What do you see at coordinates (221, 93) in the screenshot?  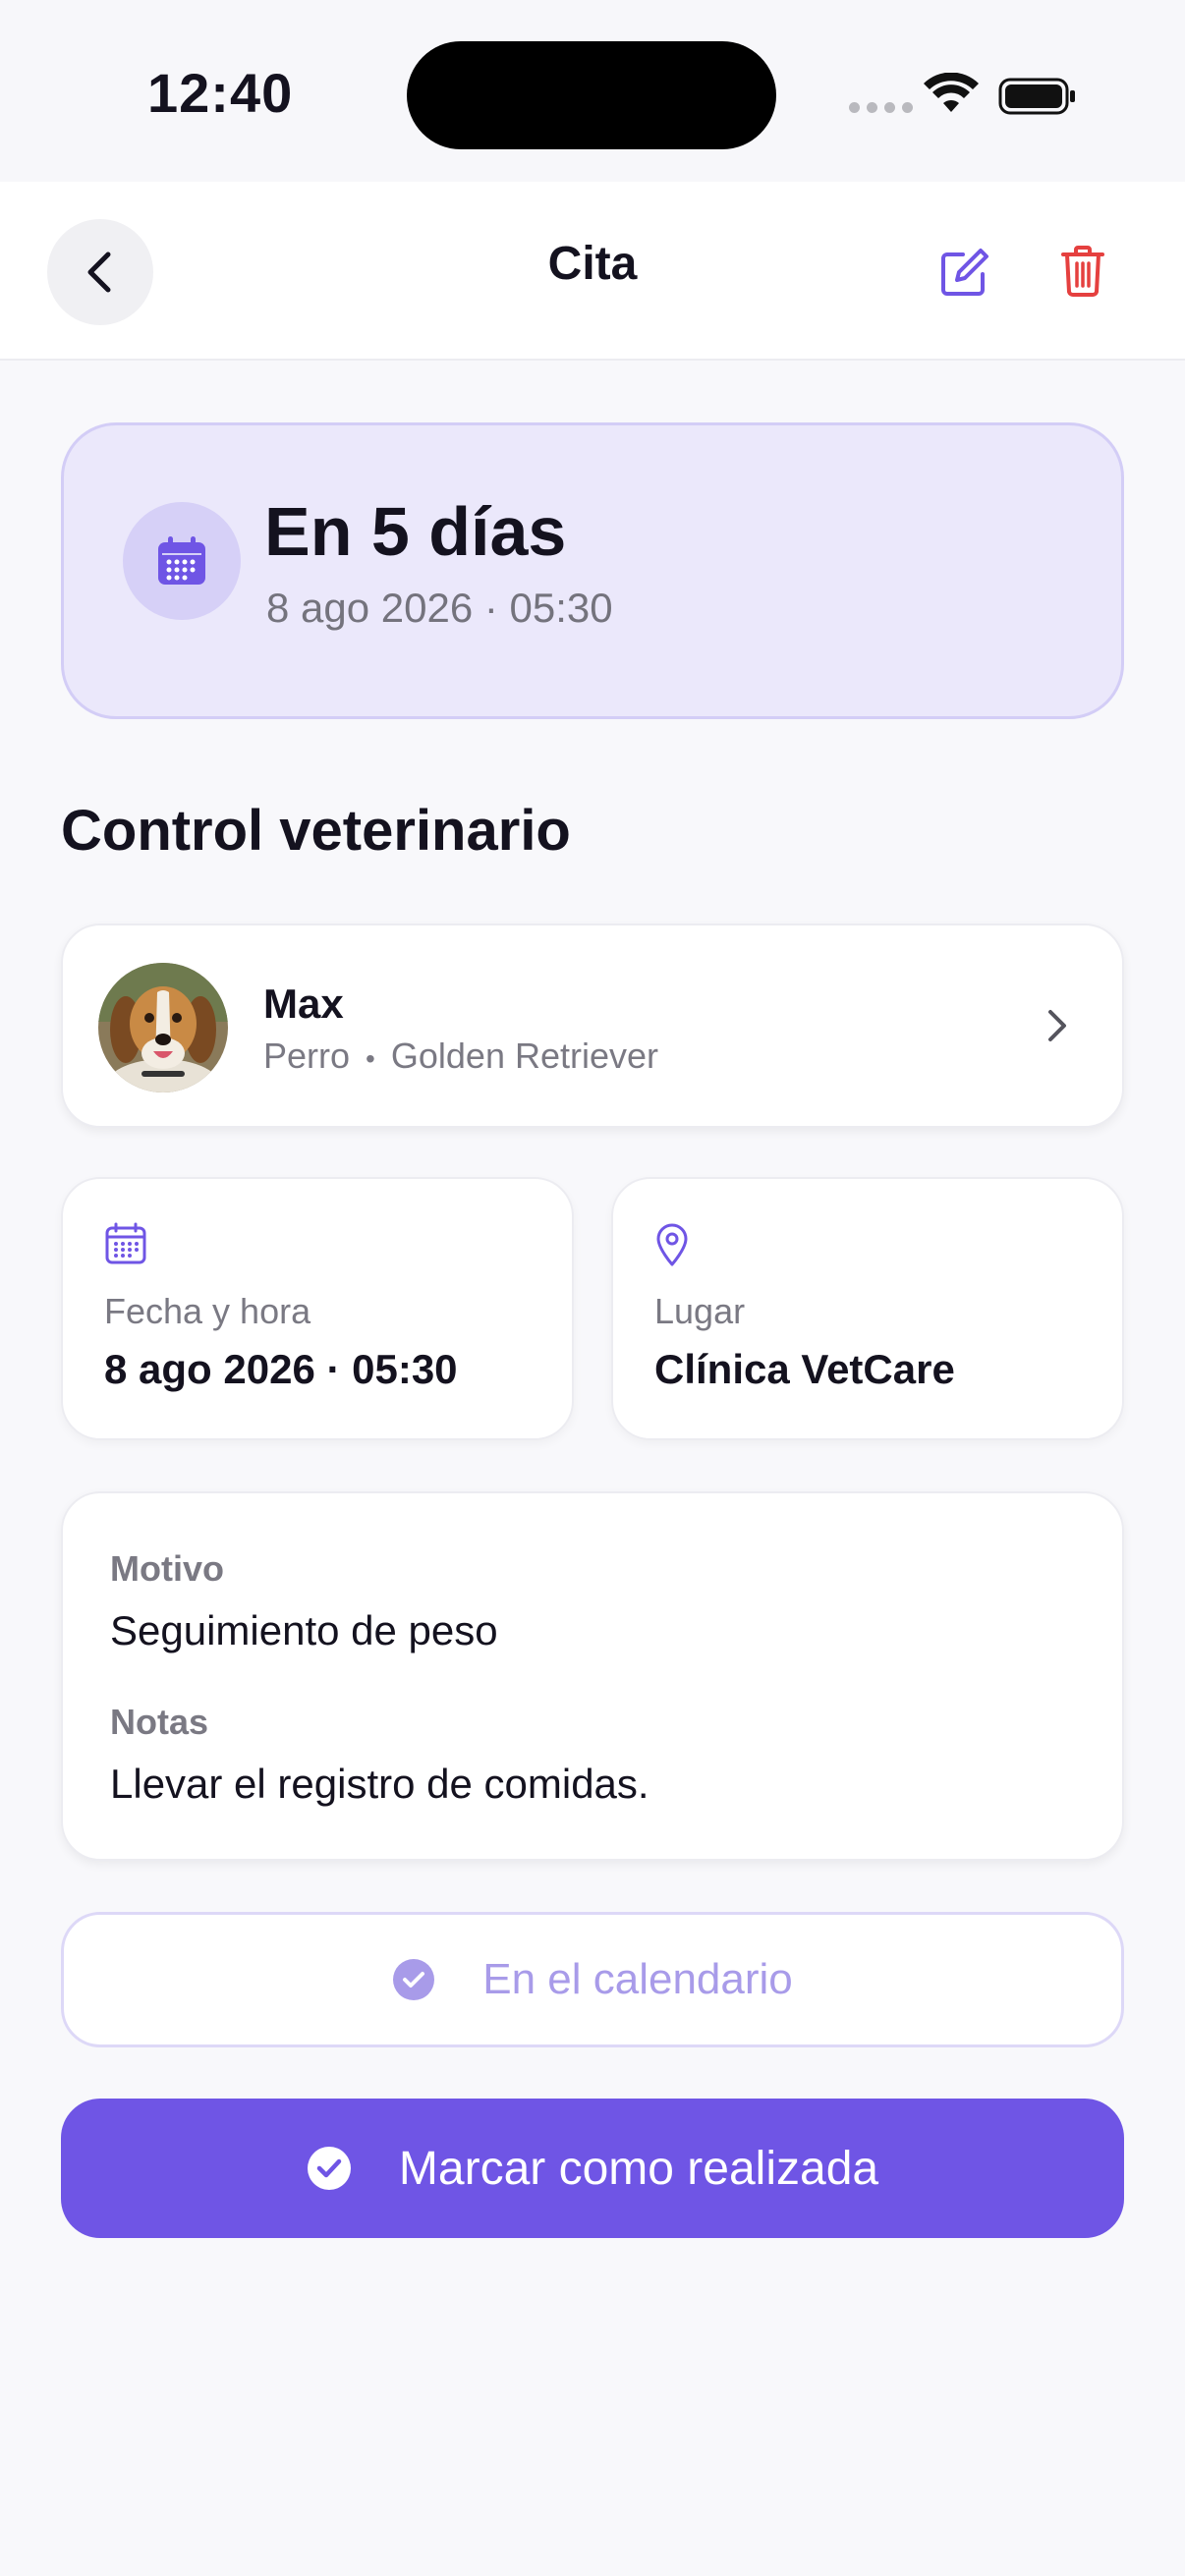 I see `status-time: 12:40` at bounding box center [221, 93].